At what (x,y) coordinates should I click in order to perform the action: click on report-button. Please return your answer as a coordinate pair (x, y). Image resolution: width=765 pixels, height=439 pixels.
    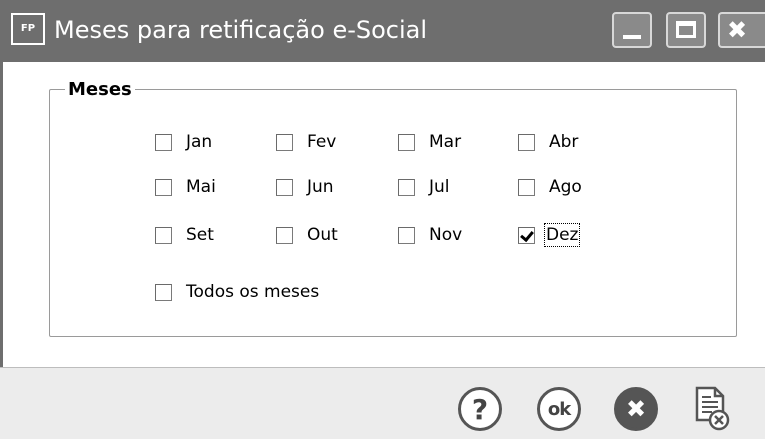
    Looking at the image, I should click on (712, 409).